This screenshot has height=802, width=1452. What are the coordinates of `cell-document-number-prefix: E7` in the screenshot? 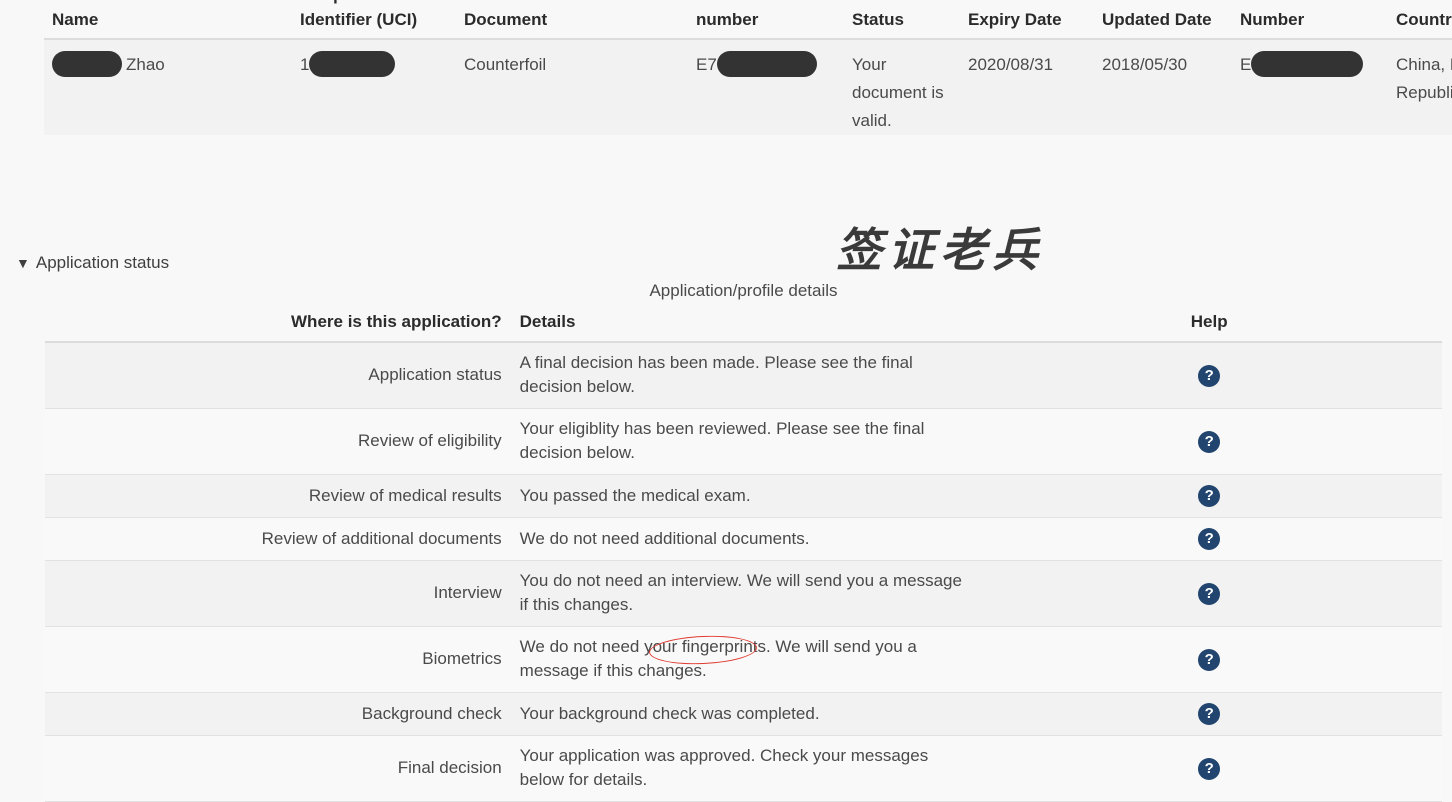 It's located at (706, 64).